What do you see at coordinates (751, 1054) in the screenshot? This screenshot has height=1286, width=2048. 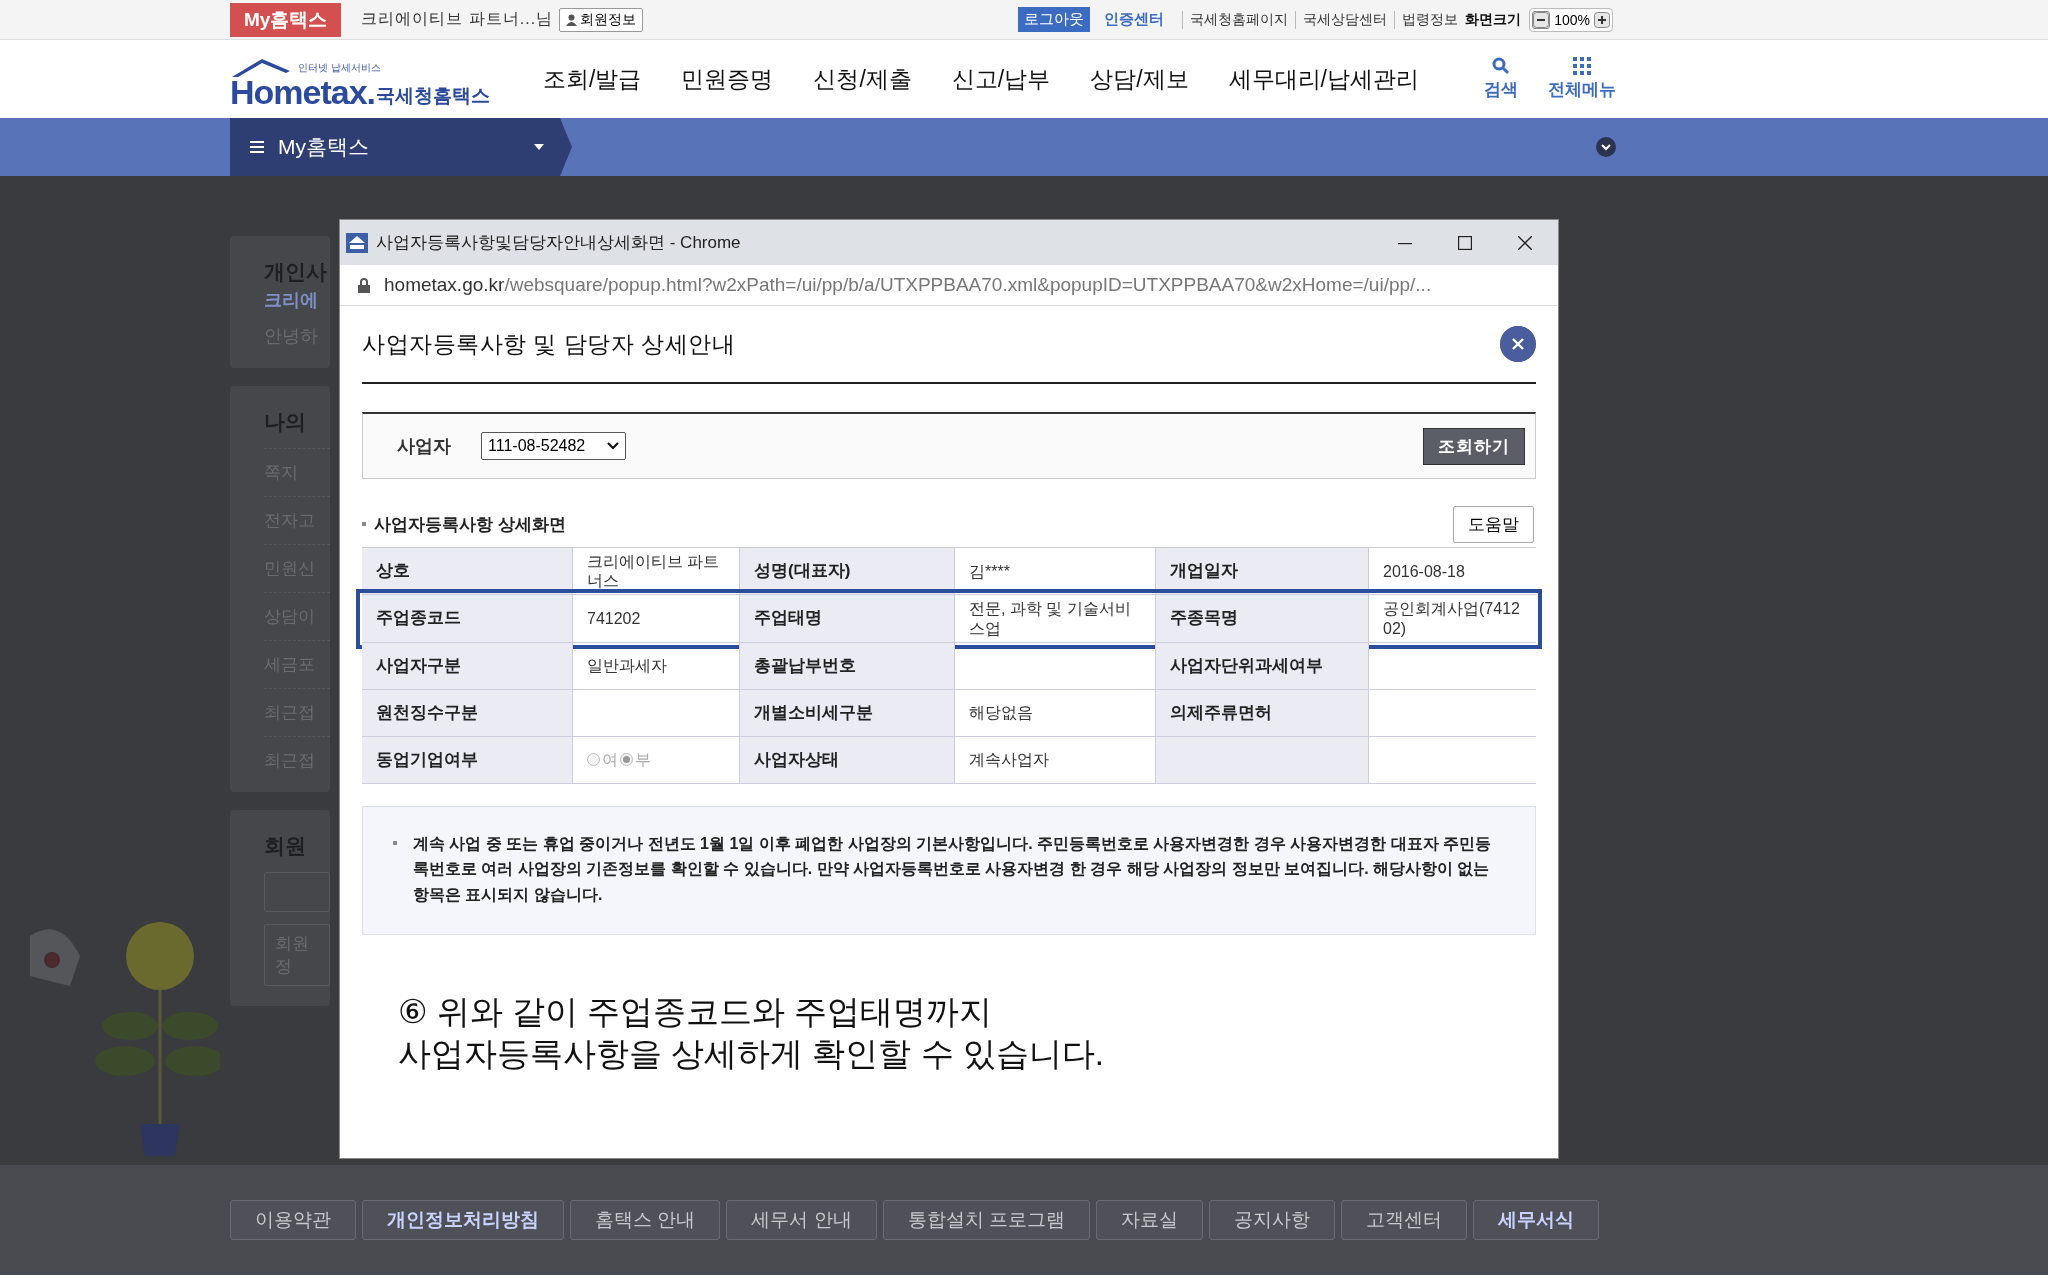 I see `caption-text: 사업자등록사항을 상세하게 확인할 수 있습니다.` at bounding box center [751, 1054].